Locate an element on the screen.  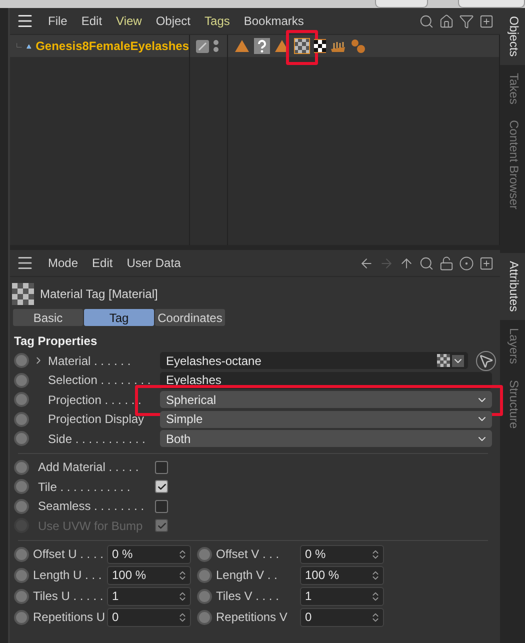
dropdown: Simple is located at coordinates (326, 419).